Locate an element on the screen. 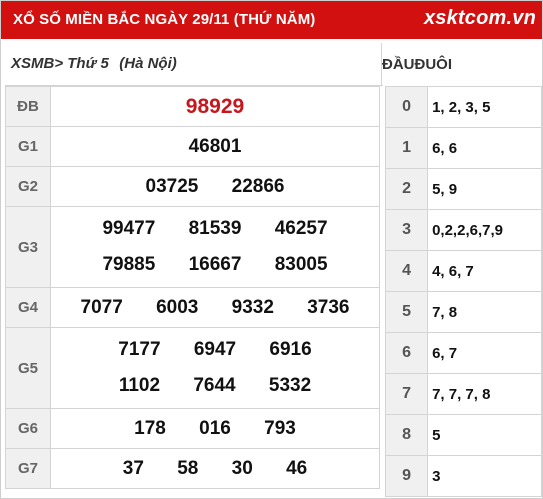 Image resolution: width=543 pixels, height=499 pixels. loto-row: 93 is located at coordinates (463, 476).